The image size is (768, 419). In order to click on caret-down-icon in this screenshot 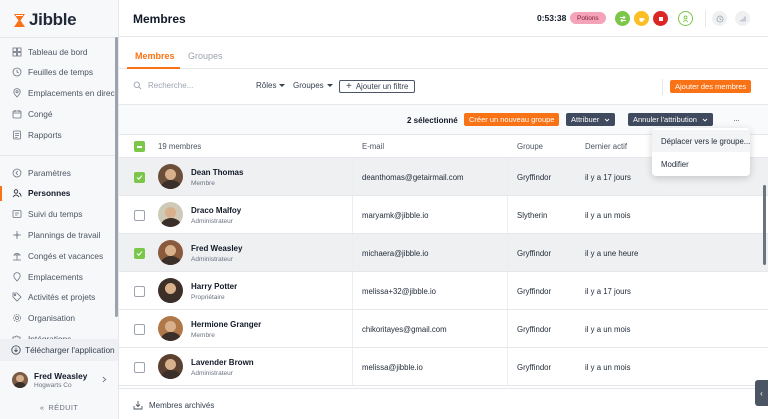, I will do `click(329, 85)`.